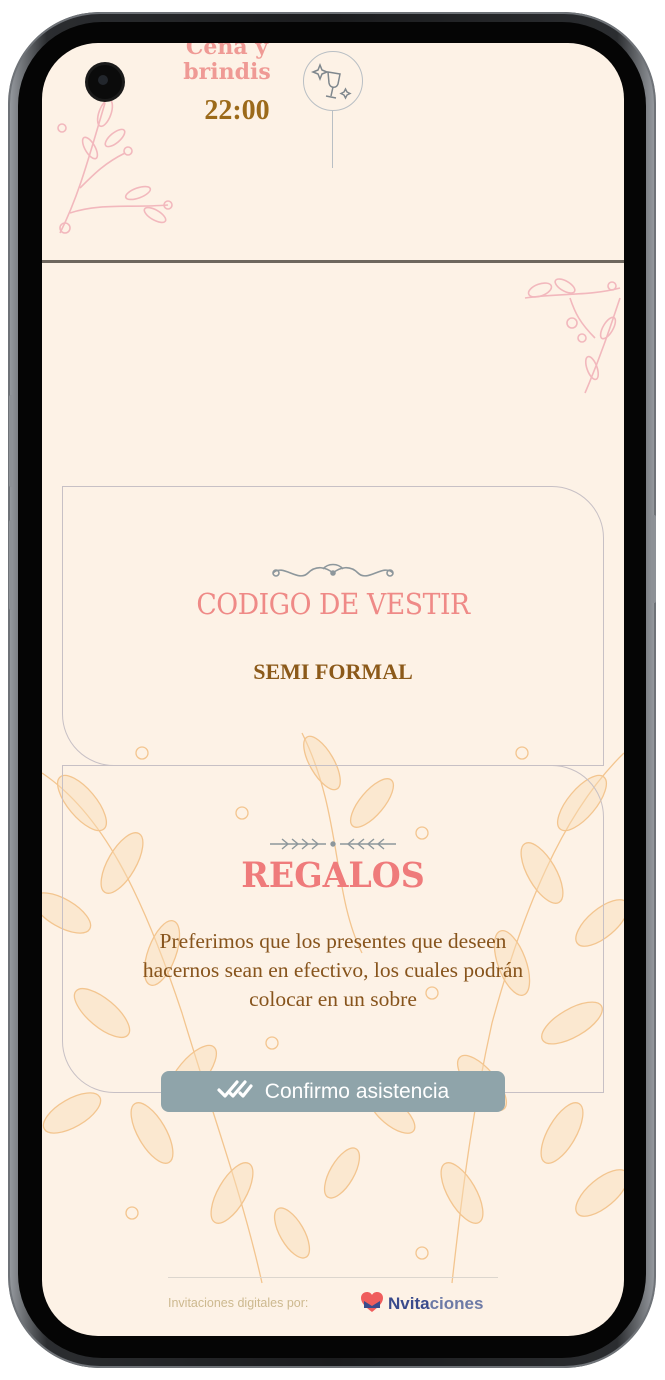 Image resolution: width=665 pixels, height=1380 pixels. I want to click on confirm-attendance-button: Confirmo asistencia, so click(333, 1091).